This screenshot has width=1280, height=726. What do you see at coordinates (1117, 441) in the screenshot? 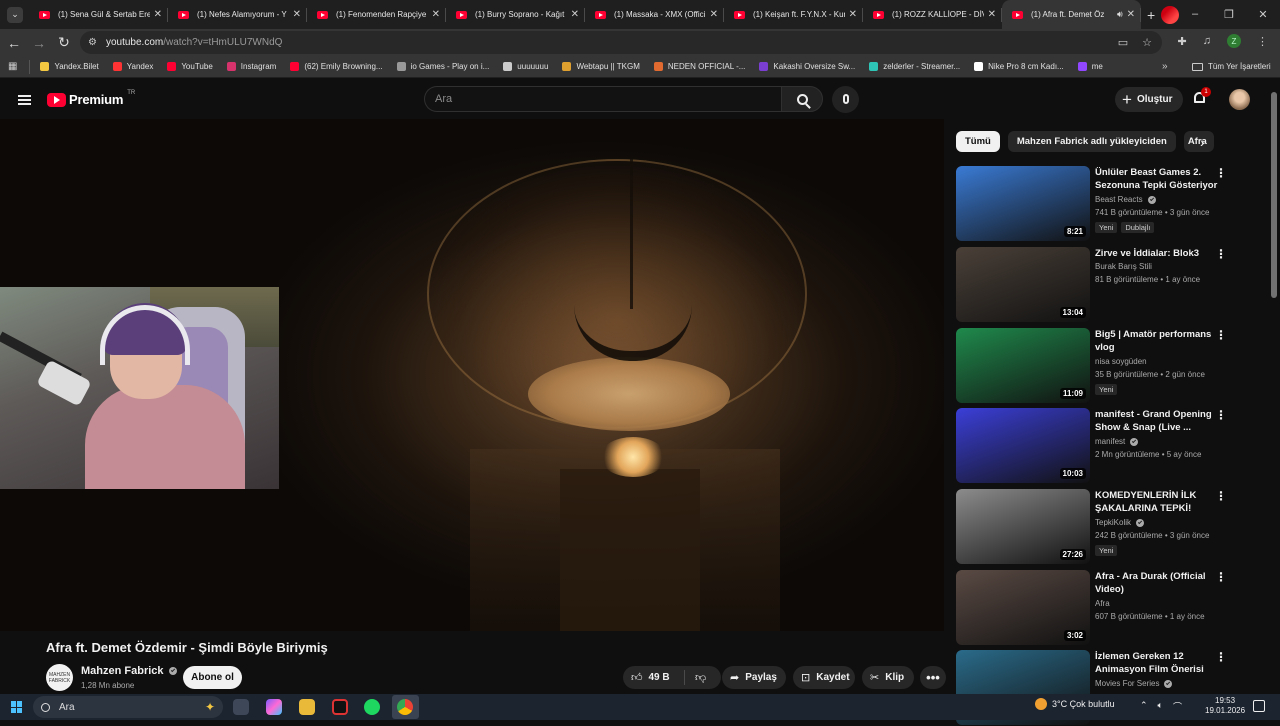
I see `recommended-channel: manifest` at bounding box center [1117, 441].